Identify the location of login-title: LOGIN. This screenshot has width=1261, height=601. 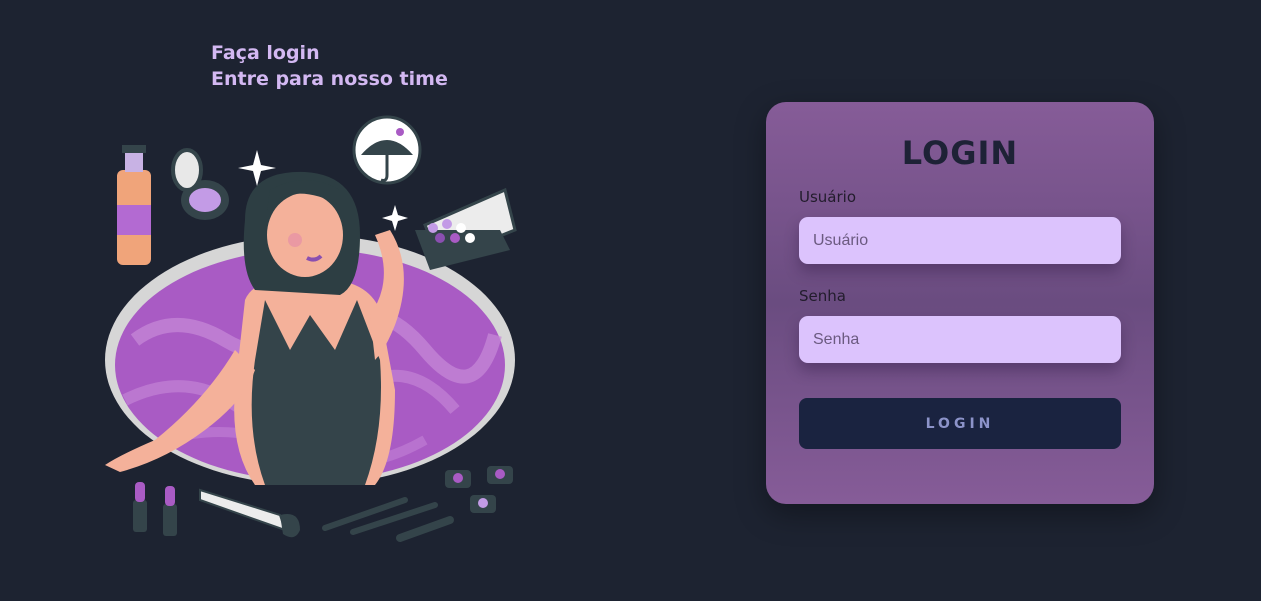
(960, 153).